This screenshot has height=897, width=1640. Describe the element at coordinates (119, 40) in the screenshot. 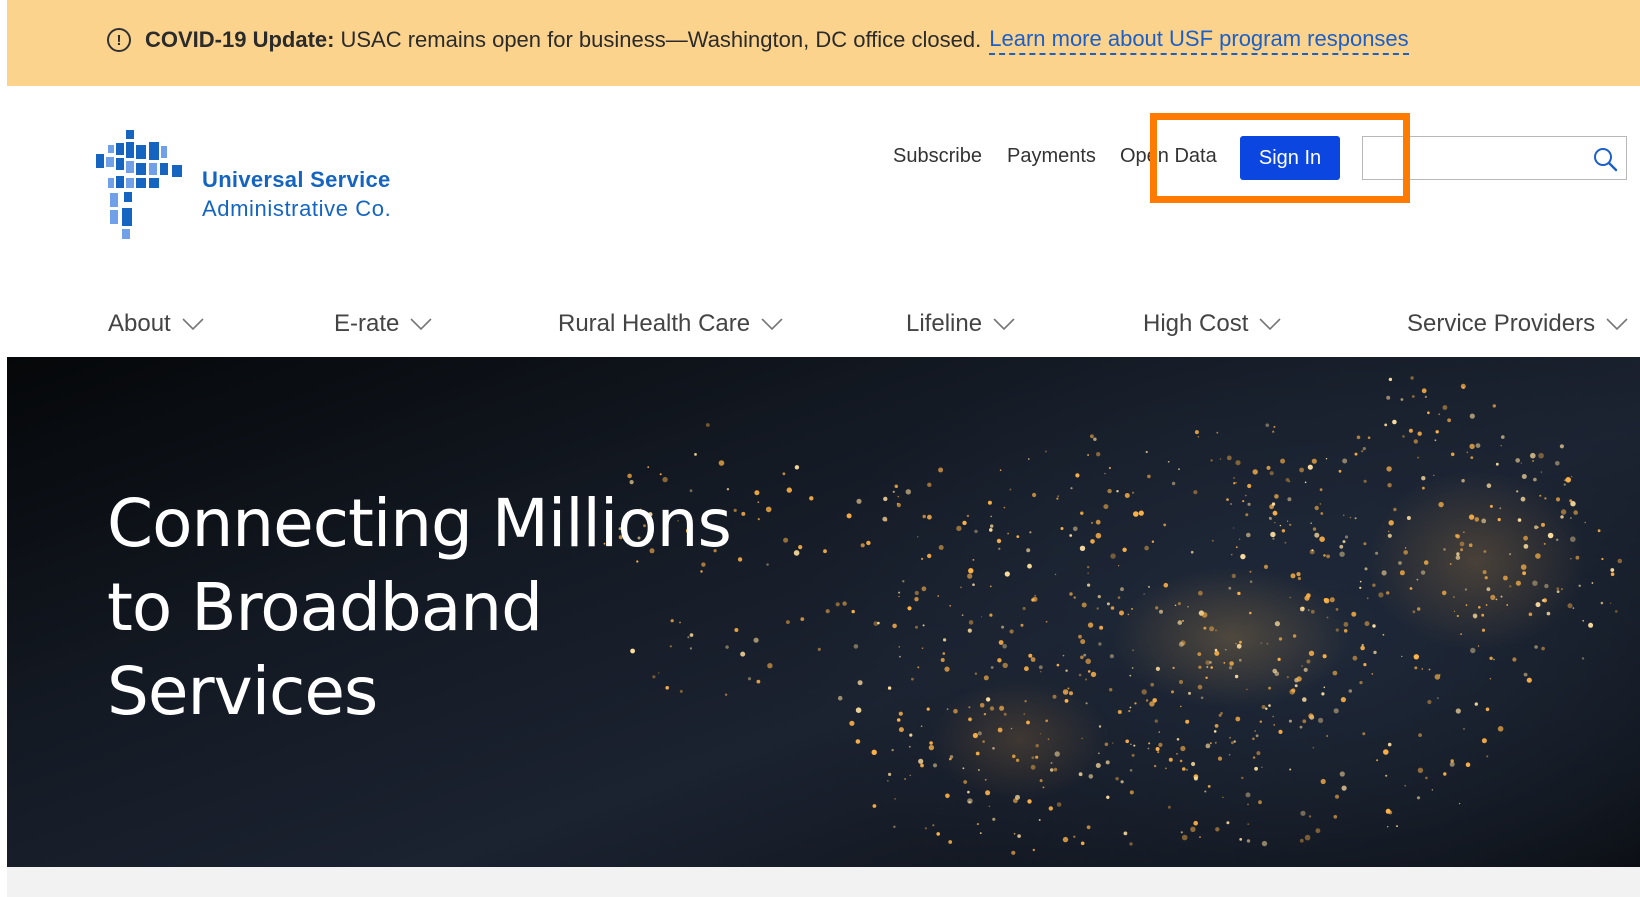

I see `info-icon: !` at that location.